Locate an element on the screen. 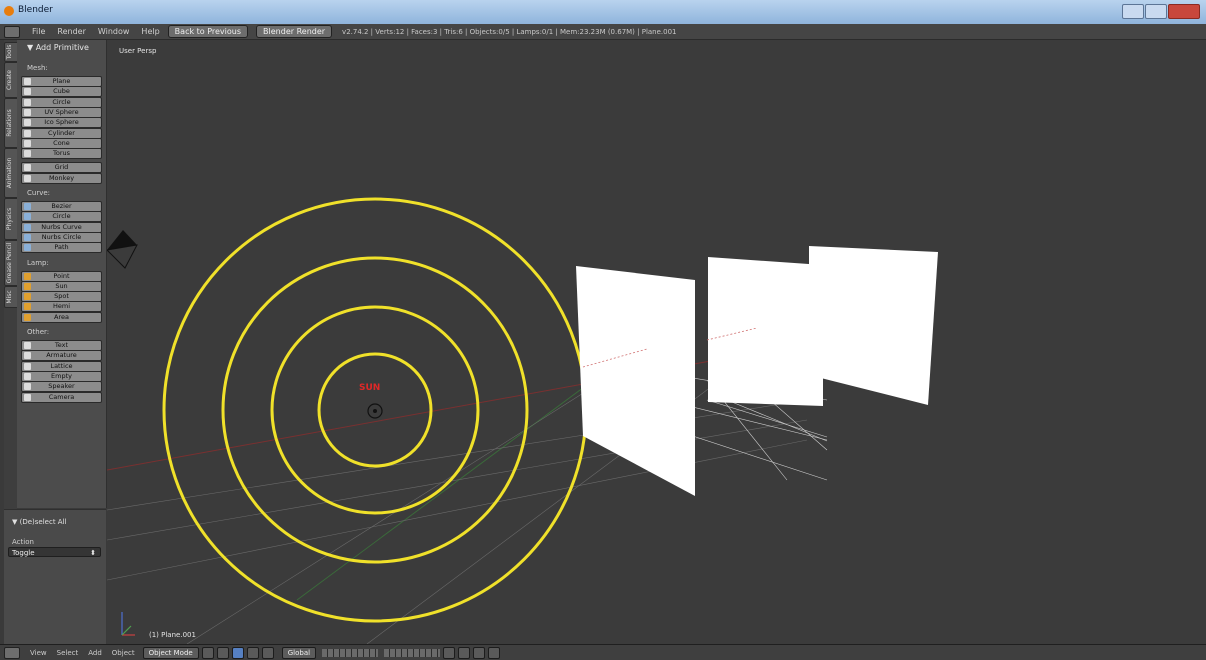  menu-render: Render is located at coordinates (71, 31).